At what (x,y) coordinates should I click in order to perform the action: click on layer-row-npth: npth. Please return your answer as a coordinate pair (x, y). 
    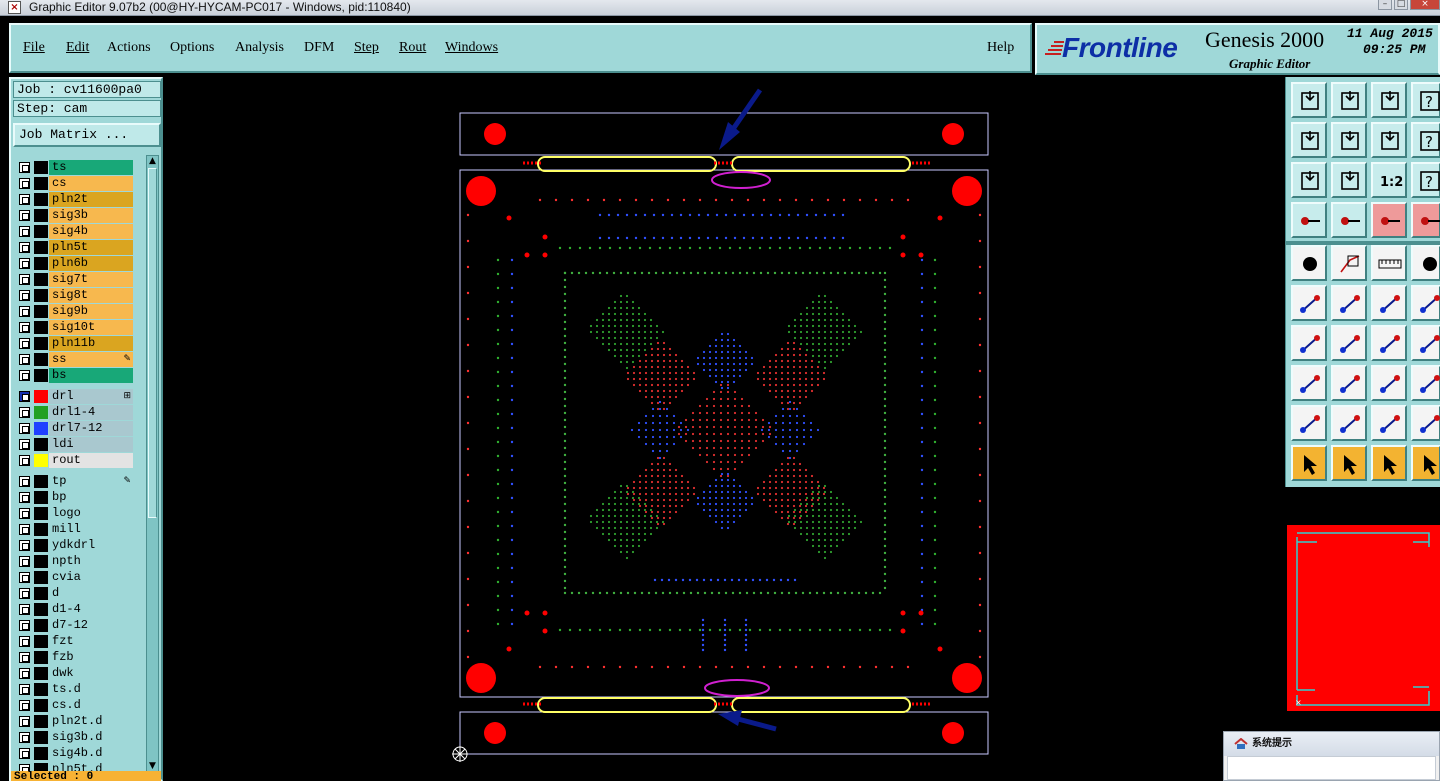
    Looking at the image, I should click on (77, 561).